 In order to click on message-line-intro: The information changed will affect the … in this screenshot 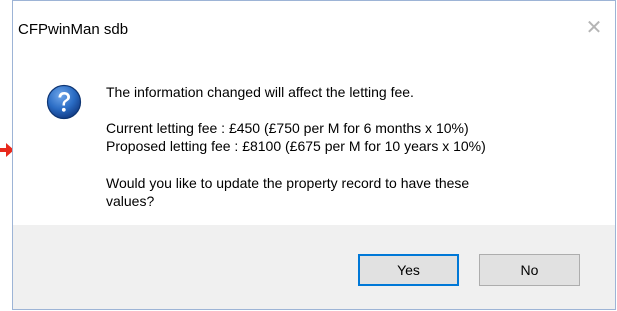, I will do `click(260, 92)`.